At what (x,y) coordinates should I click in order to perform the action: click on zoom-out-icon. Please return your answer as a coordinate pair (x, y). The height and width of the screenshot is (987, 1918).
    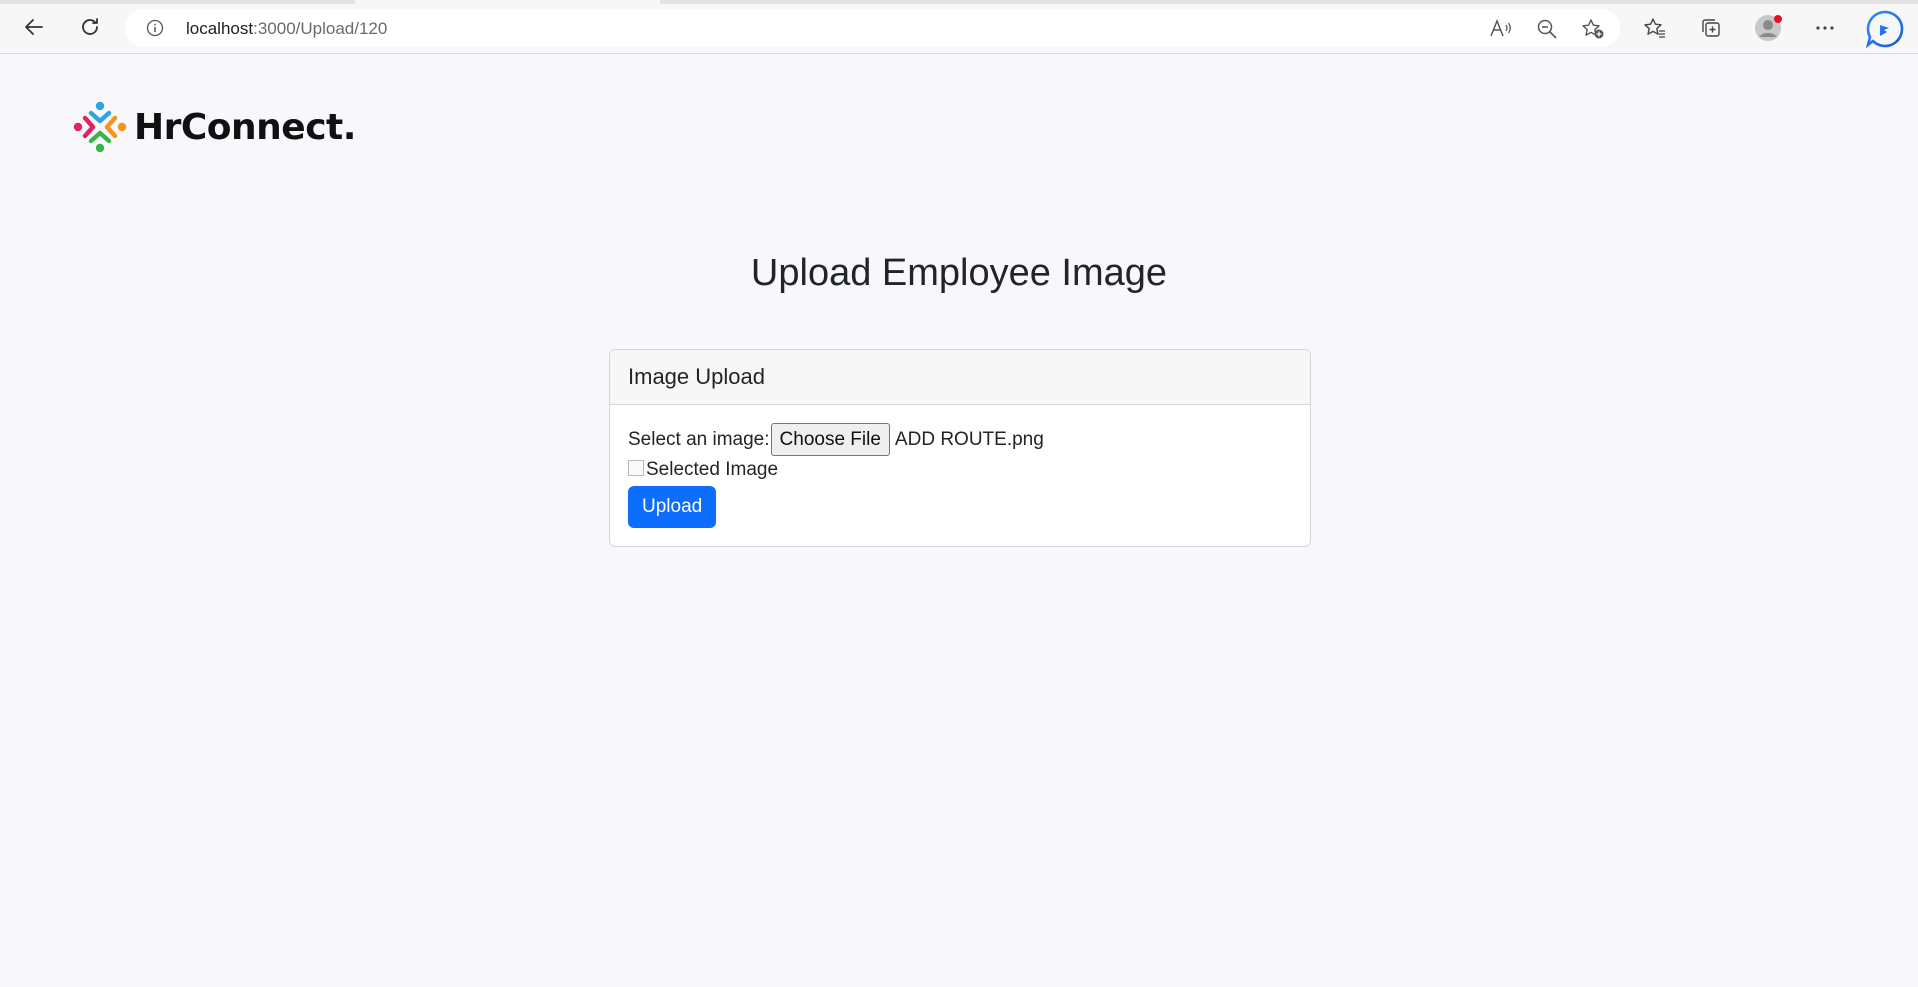
    Looking at the image, I should click on (1547, 29).